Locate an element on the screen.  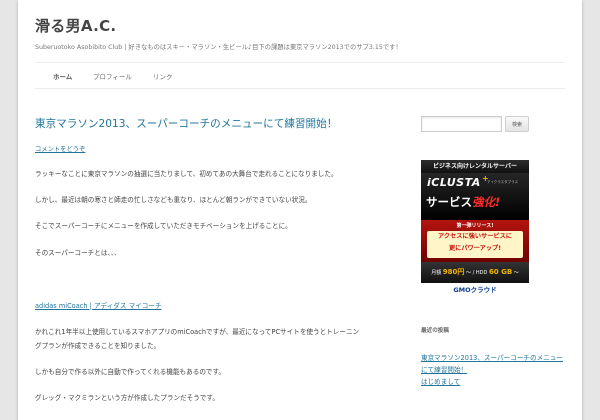
main-nav: ホーム プロフィール リンク is located at coordinates (300, 75).